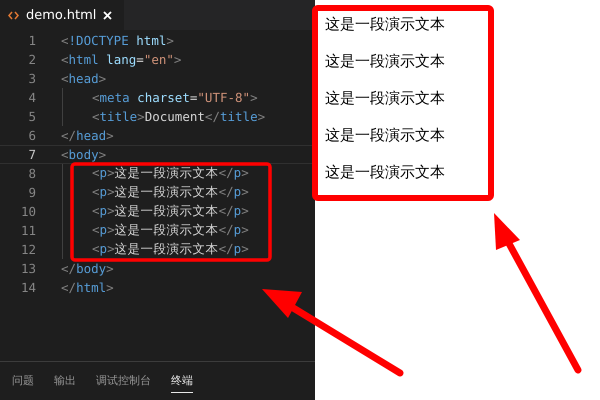 This screenshot has height=400, width=600. Describe the element at coordinates (23, 381) in the screenshot. I see `panel-tab: 问题` at that location.